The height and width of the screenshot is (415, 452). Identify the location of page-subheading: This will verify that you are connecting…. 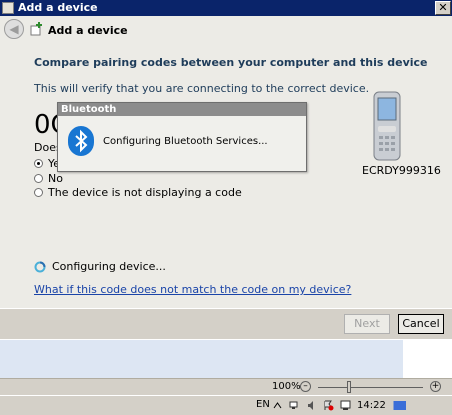
(202, 88).